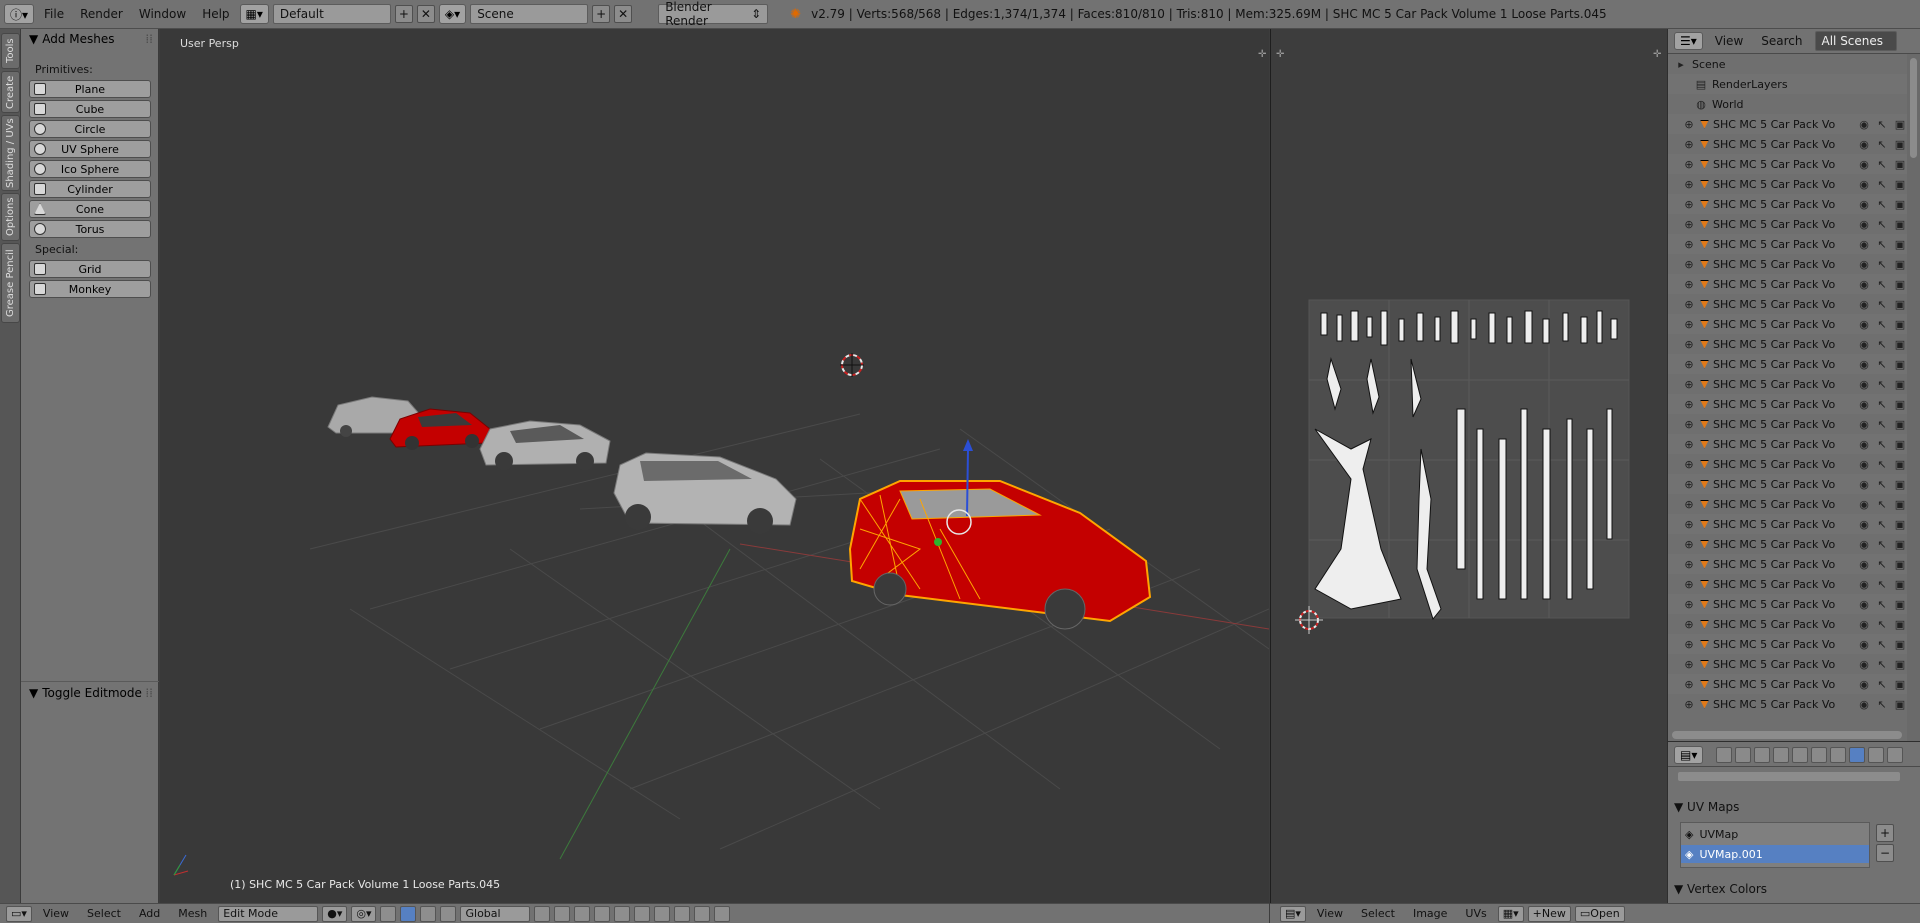 This screenshot has height=923, width=1920. What do you see at coordinates (1475, 913) in the screenshot?
I see `uv-uvs-menu: UVs` at bounding box center [1475, 913].